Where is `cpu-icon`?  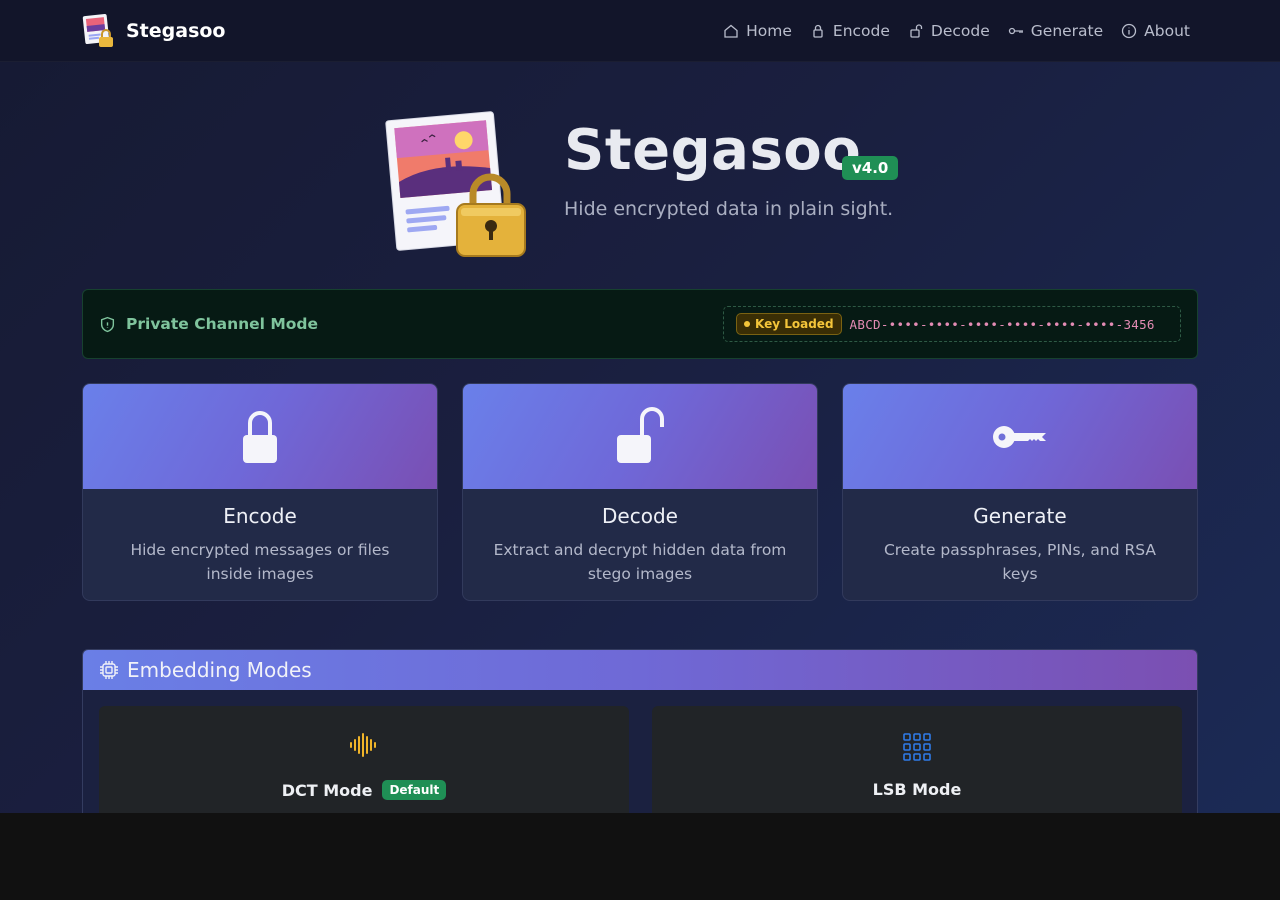 cpu-icon is located at coordinates (109, 670).